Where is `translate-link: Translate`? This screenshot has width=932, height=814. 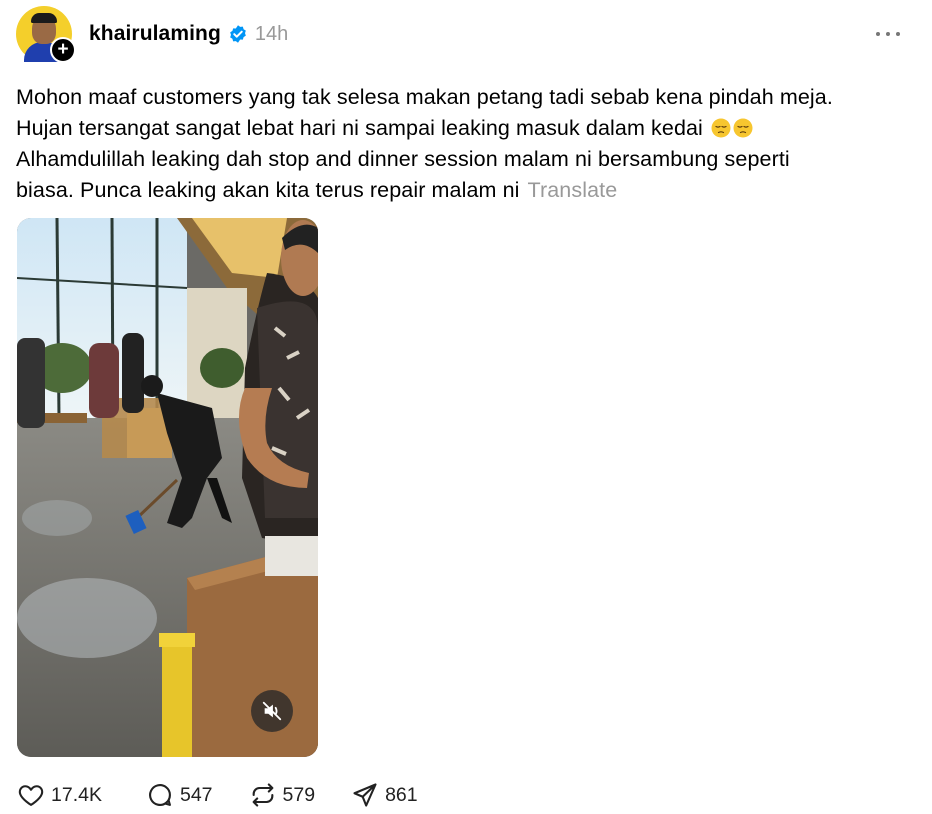
translate-link: Translate is located at coordinates (573, 190).